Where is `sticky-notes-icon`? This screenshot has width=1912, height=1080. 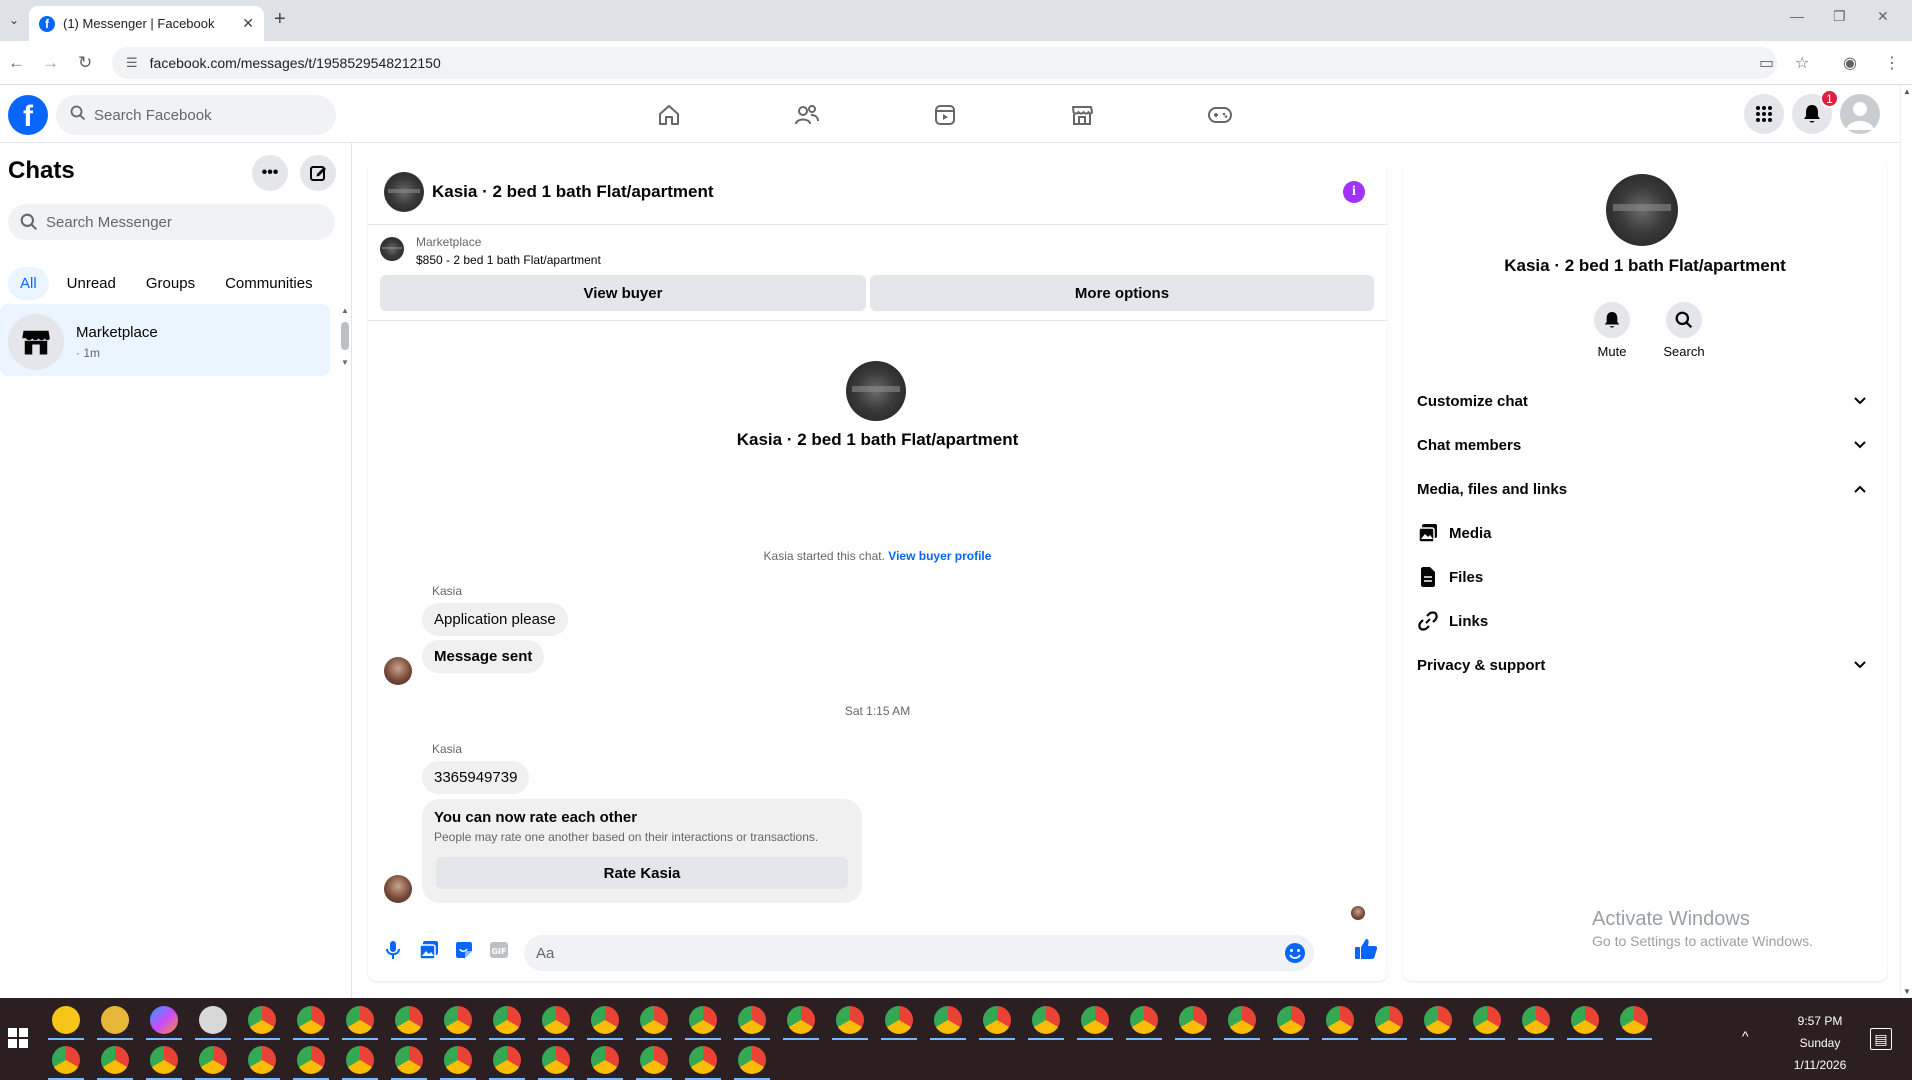
sticky-notes-icon is located at coordinates (66, 1020).